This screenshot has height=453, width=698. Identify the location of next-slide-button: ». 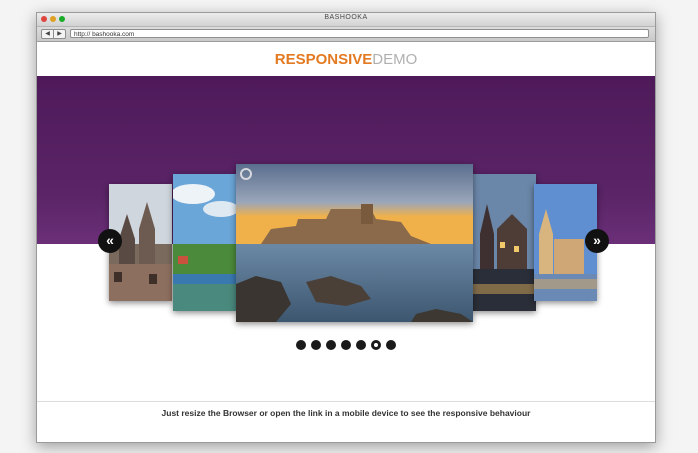
(597, 241).